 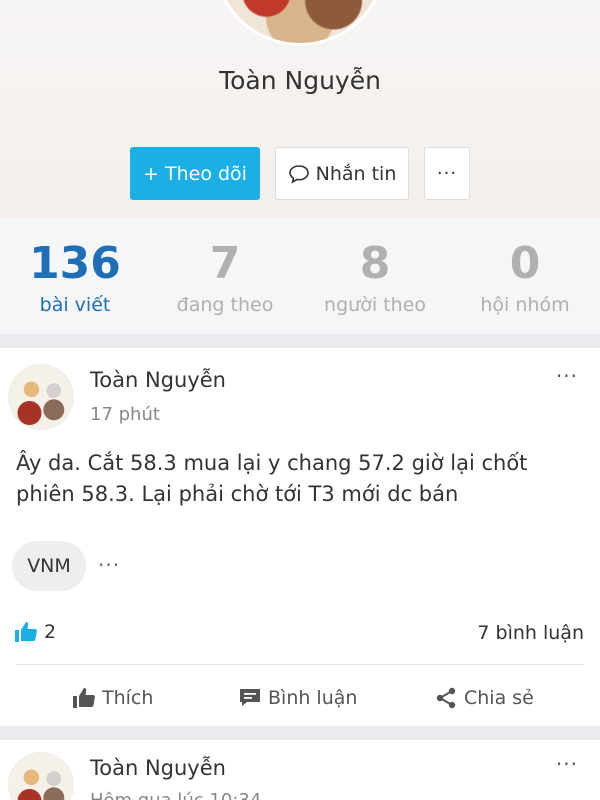 What do you see at coordinates (75, 305) in the screenshot?
I see `stat-label: bài viết` at bounding box center [75, 305].